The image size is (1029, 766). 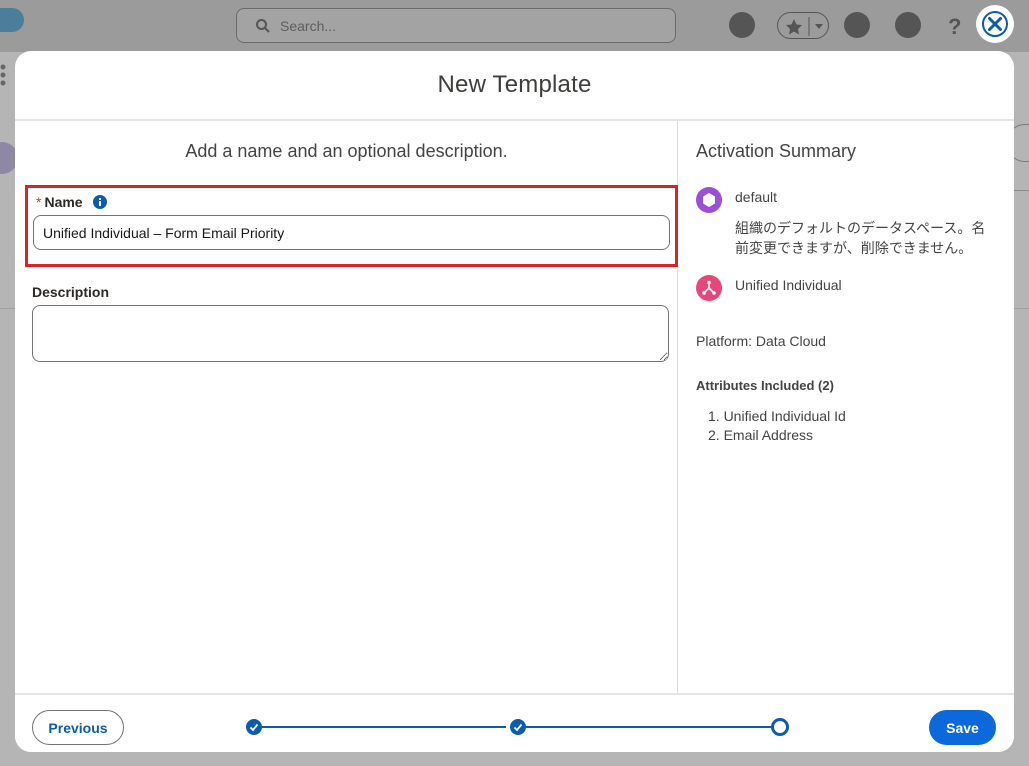 I want to click on save-button: Save, so click(x=962, y=727).